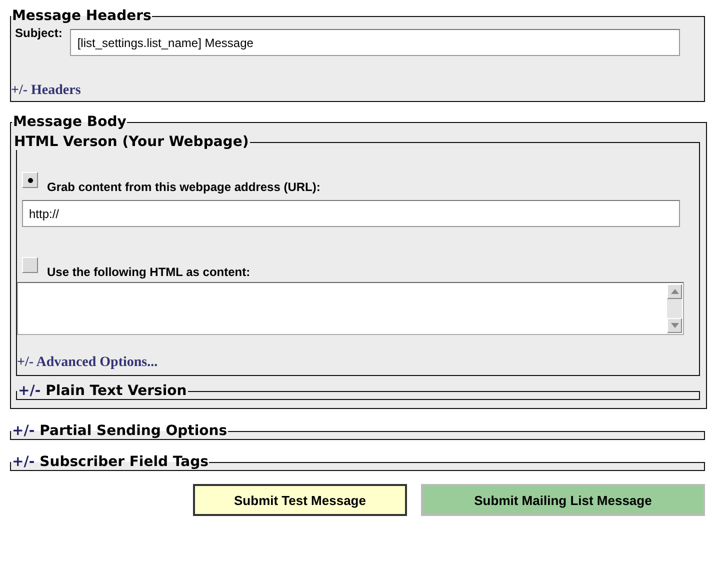 The image size is (711, 563). What do you see at coordinates (674, 308) in the screenshot?
I see `scrollbar` at bounding box center [674, 308].